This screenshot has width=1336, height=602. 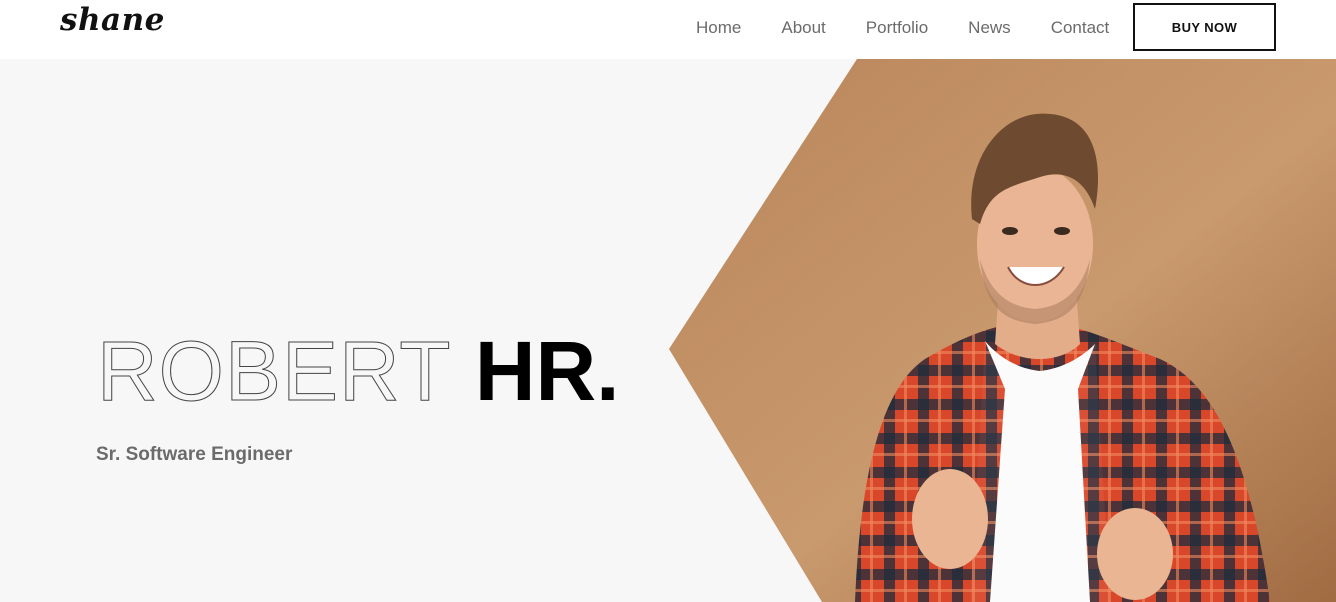 I want to click on nav-link-about: About, so click(x=803, y=28).